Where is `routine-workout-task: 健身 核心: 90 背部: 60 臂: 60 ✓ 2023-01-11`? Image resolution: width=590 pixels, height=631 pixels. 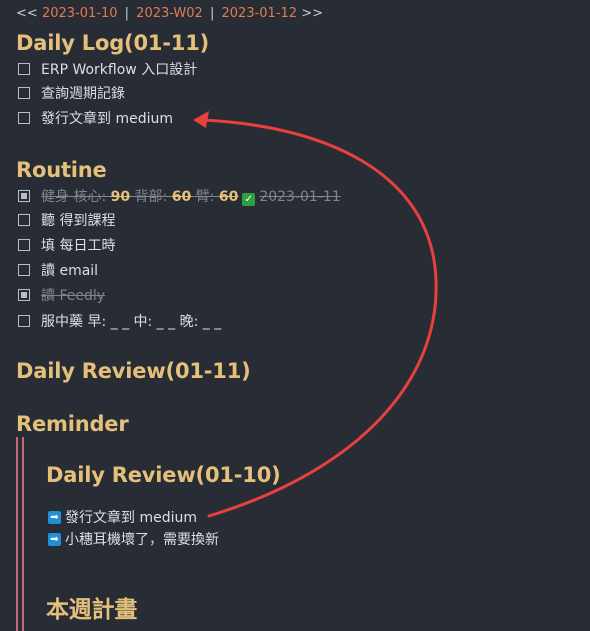
routine-workout-task: 健身 核心: 90 背部: 60 臂: 60 ✓ 2023-01-11 is located at coordinates (179, 196).